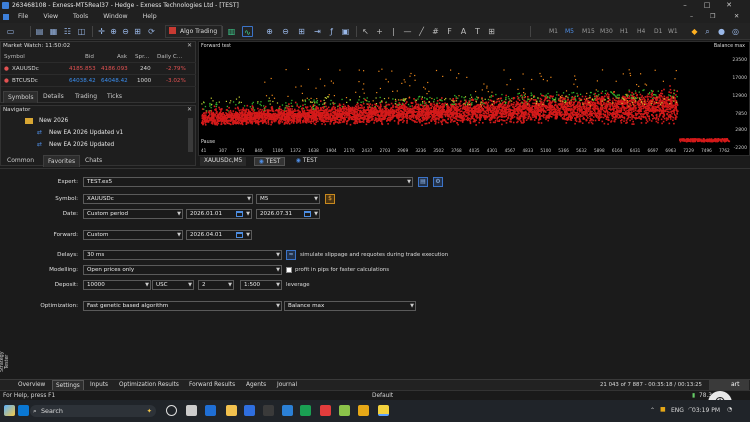 This screenshot has width=750, height=422. What do you see at coordinates (345, 31) in the screenshot?
I see `templates-icon: ▣` at bounding box center [345, 31].